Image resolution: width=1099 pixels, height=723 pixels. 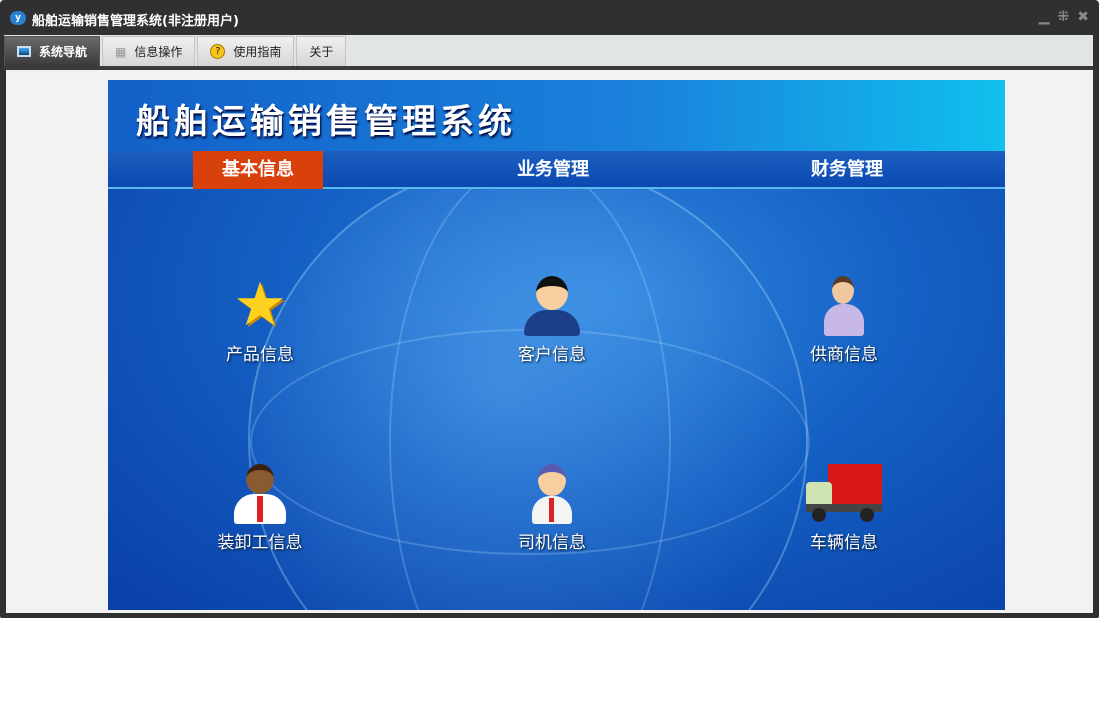 I want to click on item-label: 供商信息, so click(x=844, y=355).